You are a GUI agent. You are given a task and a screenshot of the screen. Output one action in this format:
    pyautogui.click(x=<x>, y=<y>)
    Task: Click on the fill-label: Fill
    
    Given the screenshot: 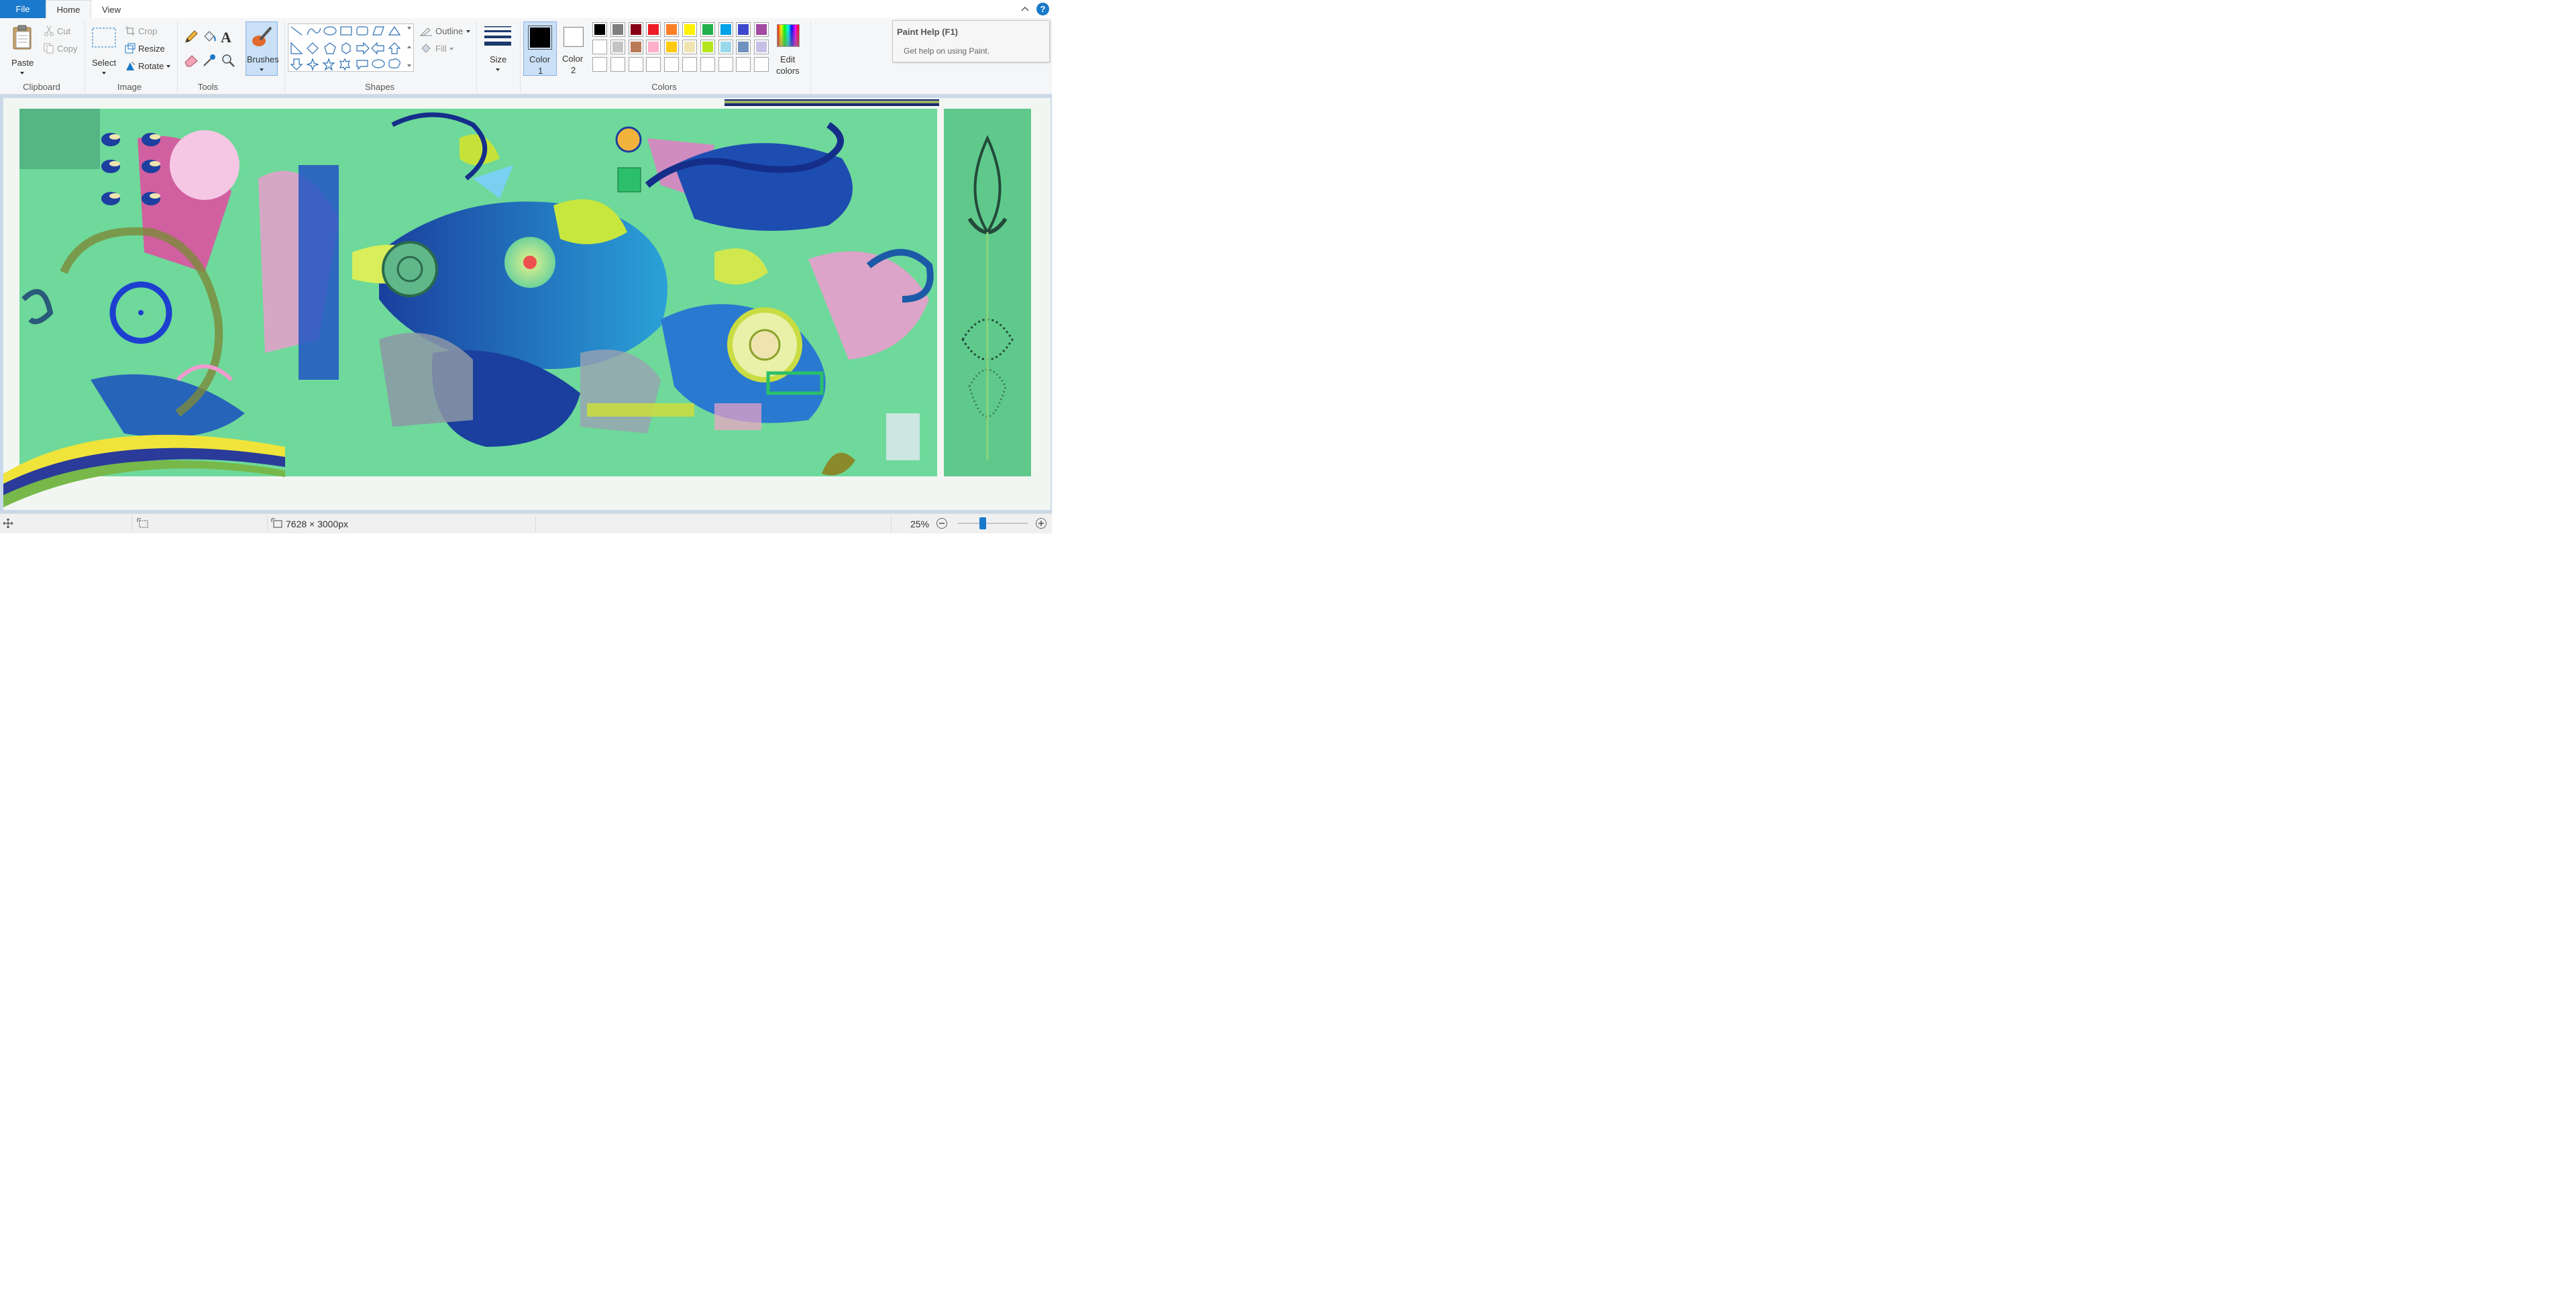 What is the action you would take?
    pyautogui.click(x=441, y=49)
    